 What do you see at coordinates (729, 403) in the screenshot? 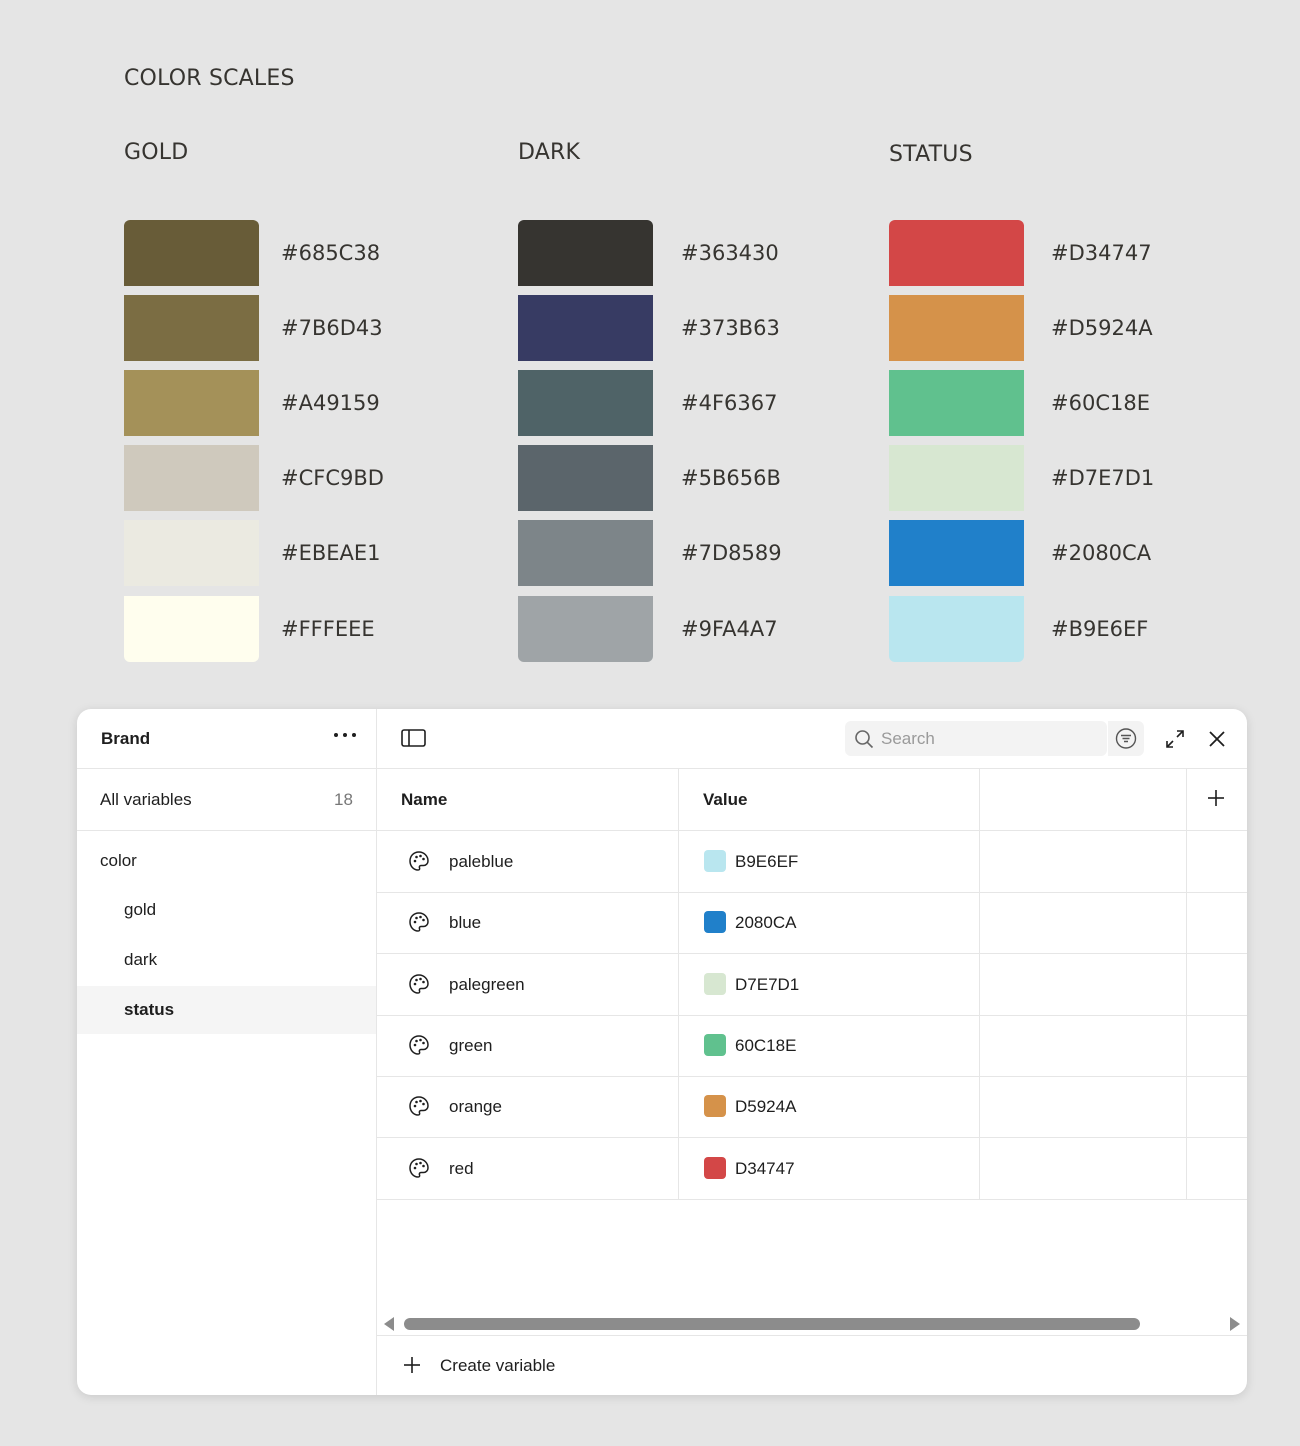
I see `hex-label: #4F6367` at bounding box center [729, 403].